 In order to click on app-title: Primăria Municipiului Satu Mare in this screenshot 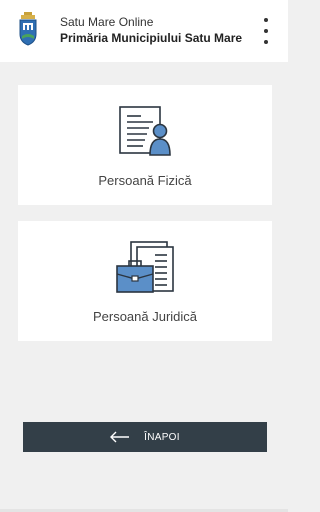, I will do `click(151, 38)`.